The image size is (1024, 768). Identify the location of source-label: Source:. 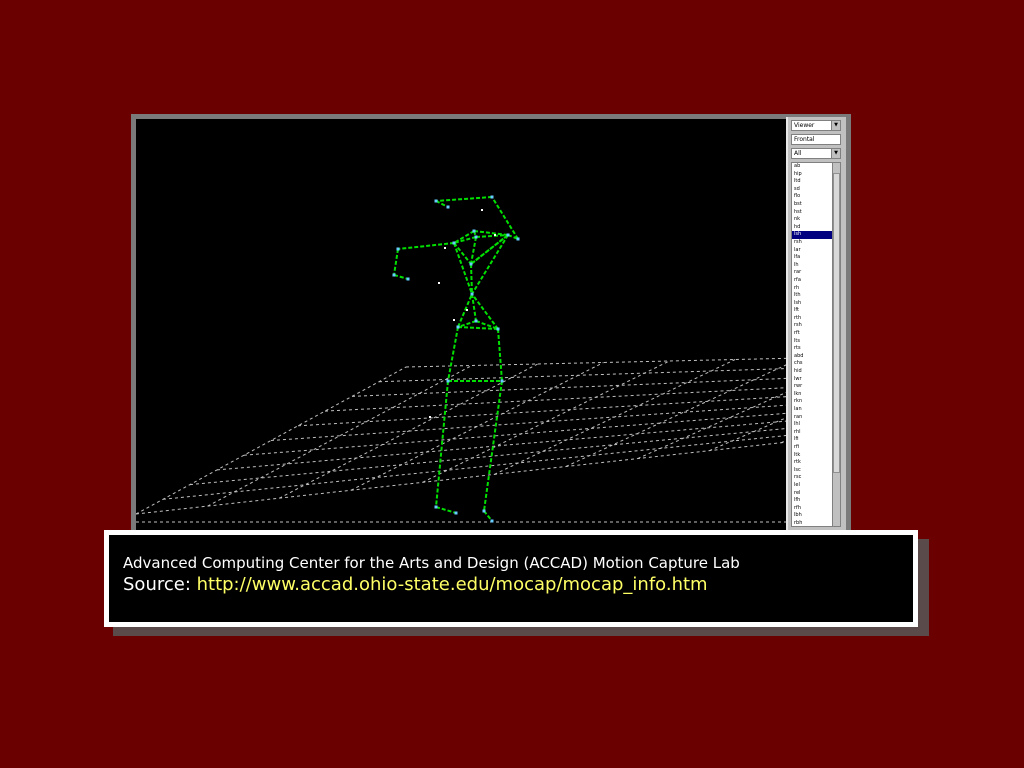
(160, 584).